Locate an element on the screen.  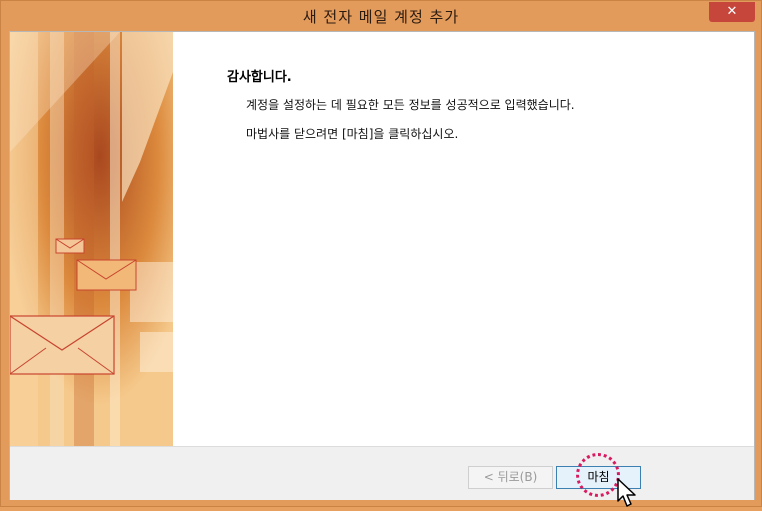
click-highlight-ring is located at coordinates (598, 475).